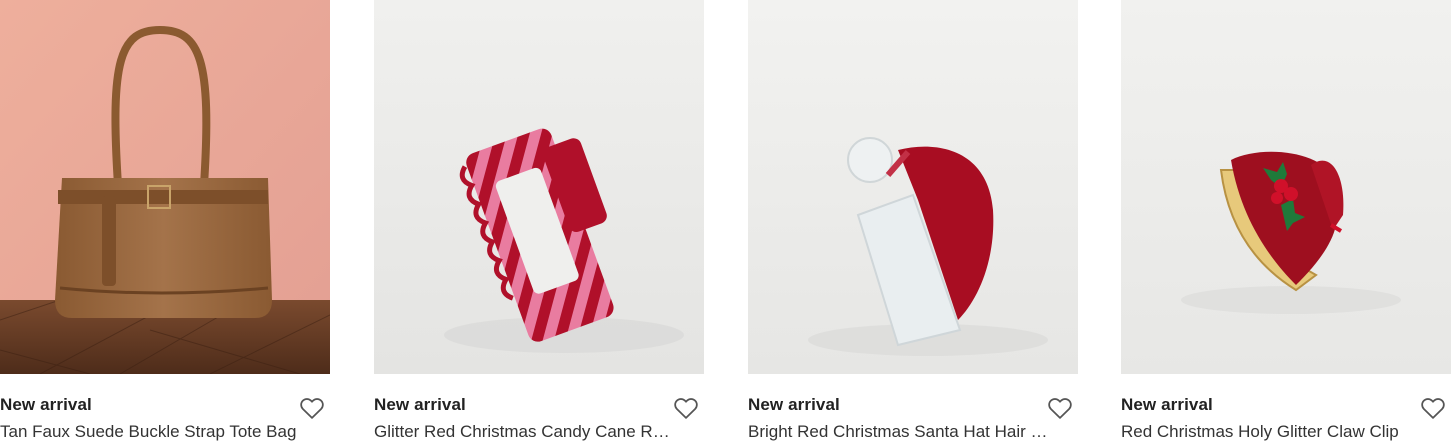 The width and height of the screenshot is (1453, 447). What do you see at coordinates (1271, 432) in the screenshot?
I see `product-title: Red Christmas Holy Glitter Claw Clip` at bounding box center [1271, 432].